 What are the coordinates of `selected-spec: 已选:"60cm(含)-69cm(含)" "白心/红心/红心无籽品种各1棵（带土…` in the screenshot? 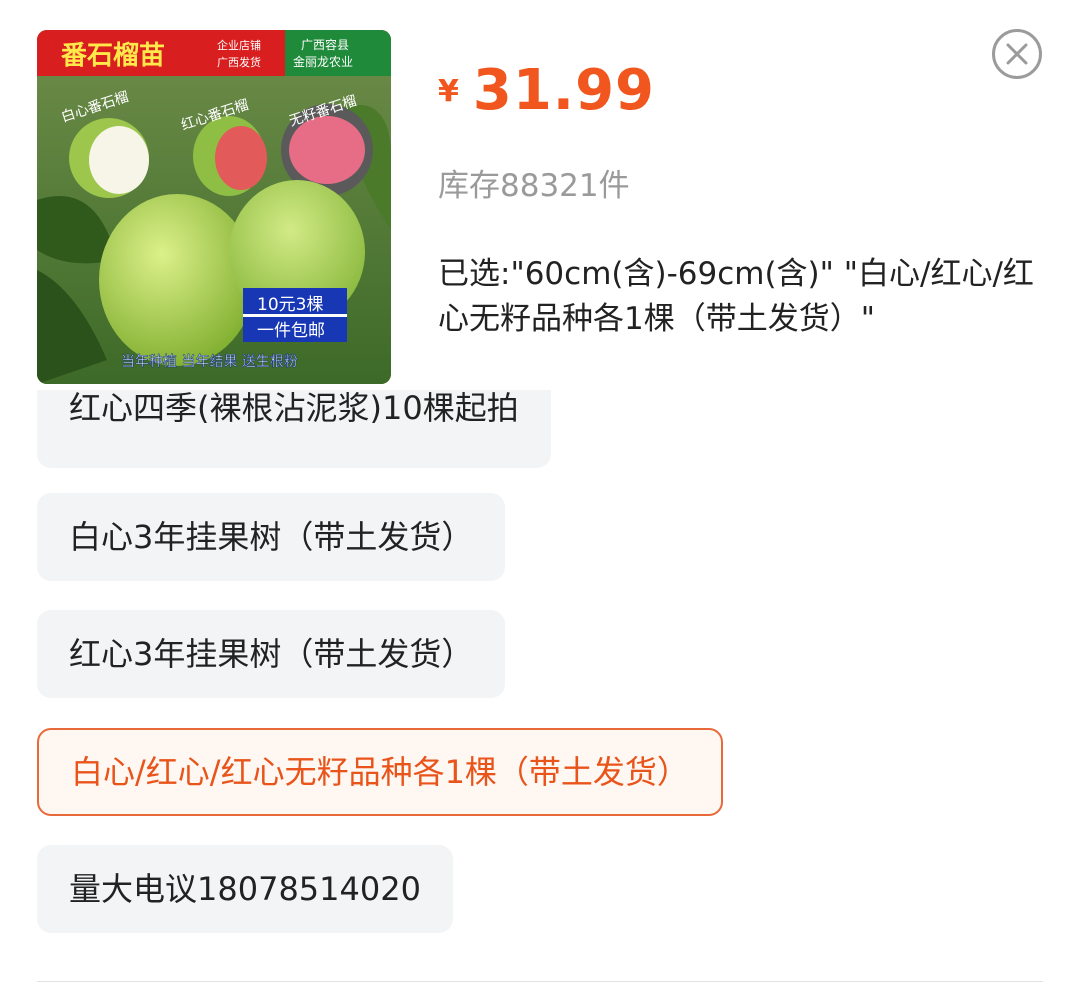 It's located at (736, 296).